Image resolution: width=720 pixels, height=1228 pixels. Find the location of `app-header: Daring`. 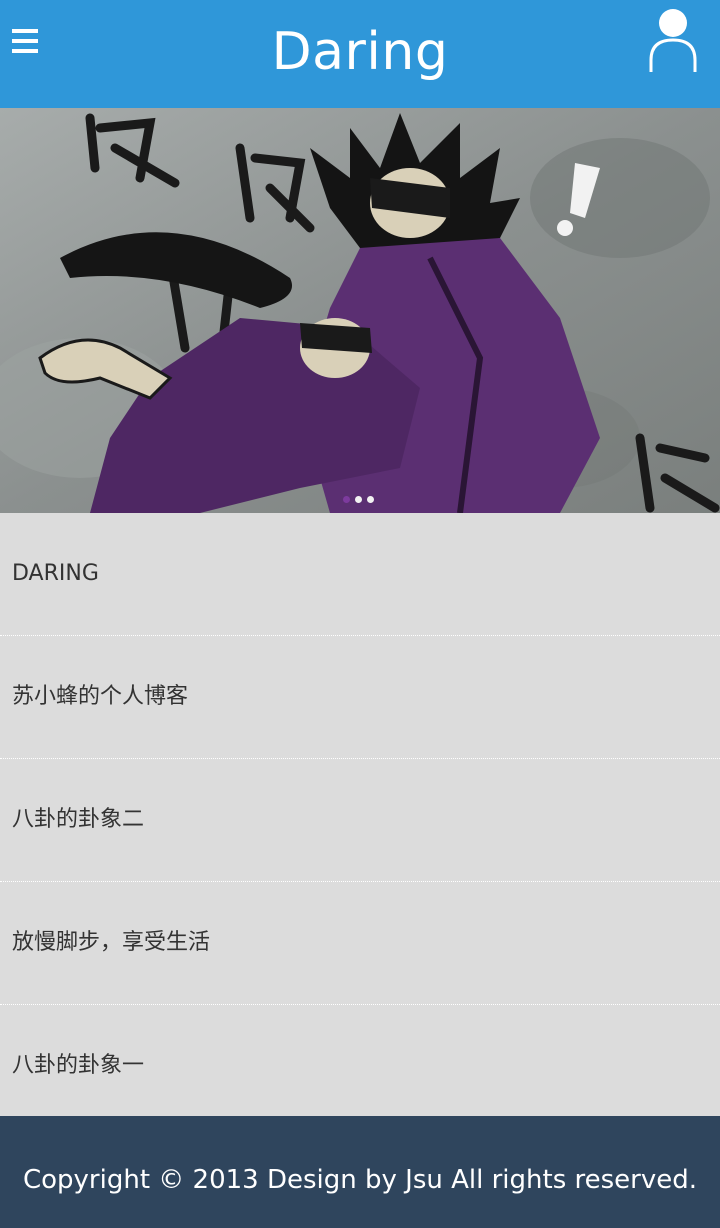

app-header: Daring is located at coordinates (360, 54).